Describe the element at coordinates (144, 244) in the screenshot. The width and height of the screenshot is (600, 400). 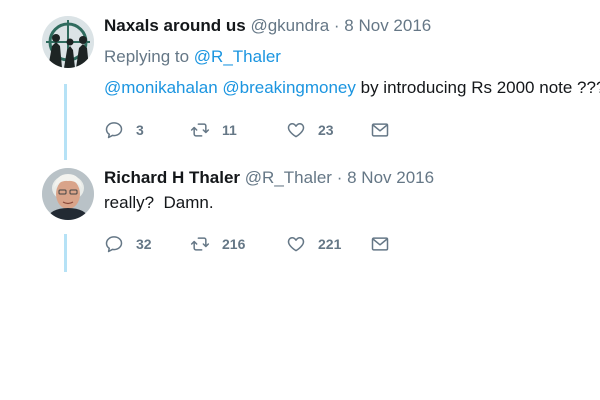
I see `reply-count: 32` at that location.